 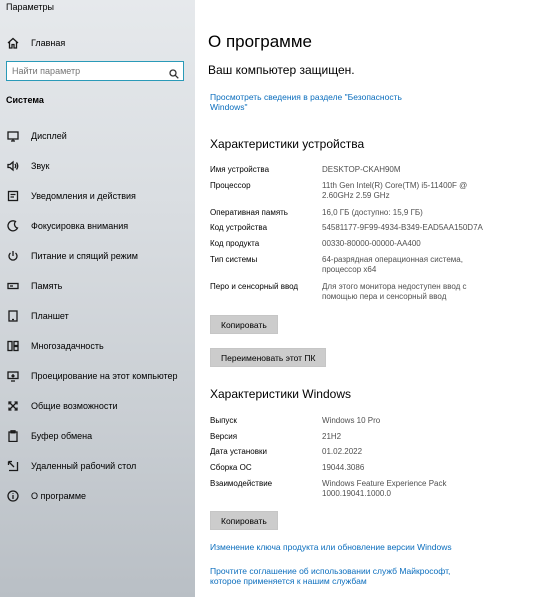 What do you see at coordinates (13, 43) in the screenshot?
I see `home-icon` at bounding box center [13, 43].